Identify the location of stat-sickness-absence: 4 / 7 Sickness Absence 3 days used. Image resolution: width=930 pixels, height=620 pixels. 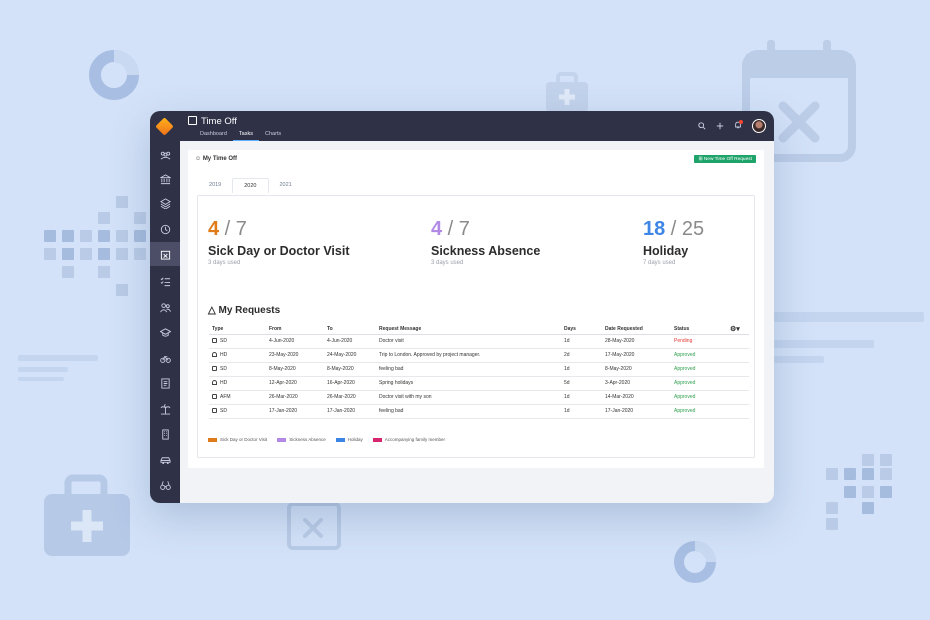
(485, 242).